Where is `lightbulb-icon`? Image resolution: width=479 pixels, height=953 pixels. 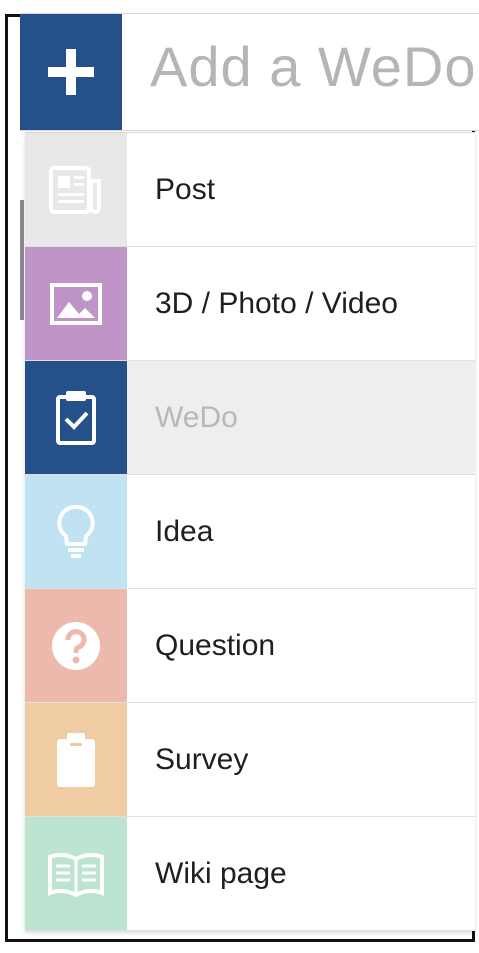
lightbulb-icon is located at coordinates (76, 532).